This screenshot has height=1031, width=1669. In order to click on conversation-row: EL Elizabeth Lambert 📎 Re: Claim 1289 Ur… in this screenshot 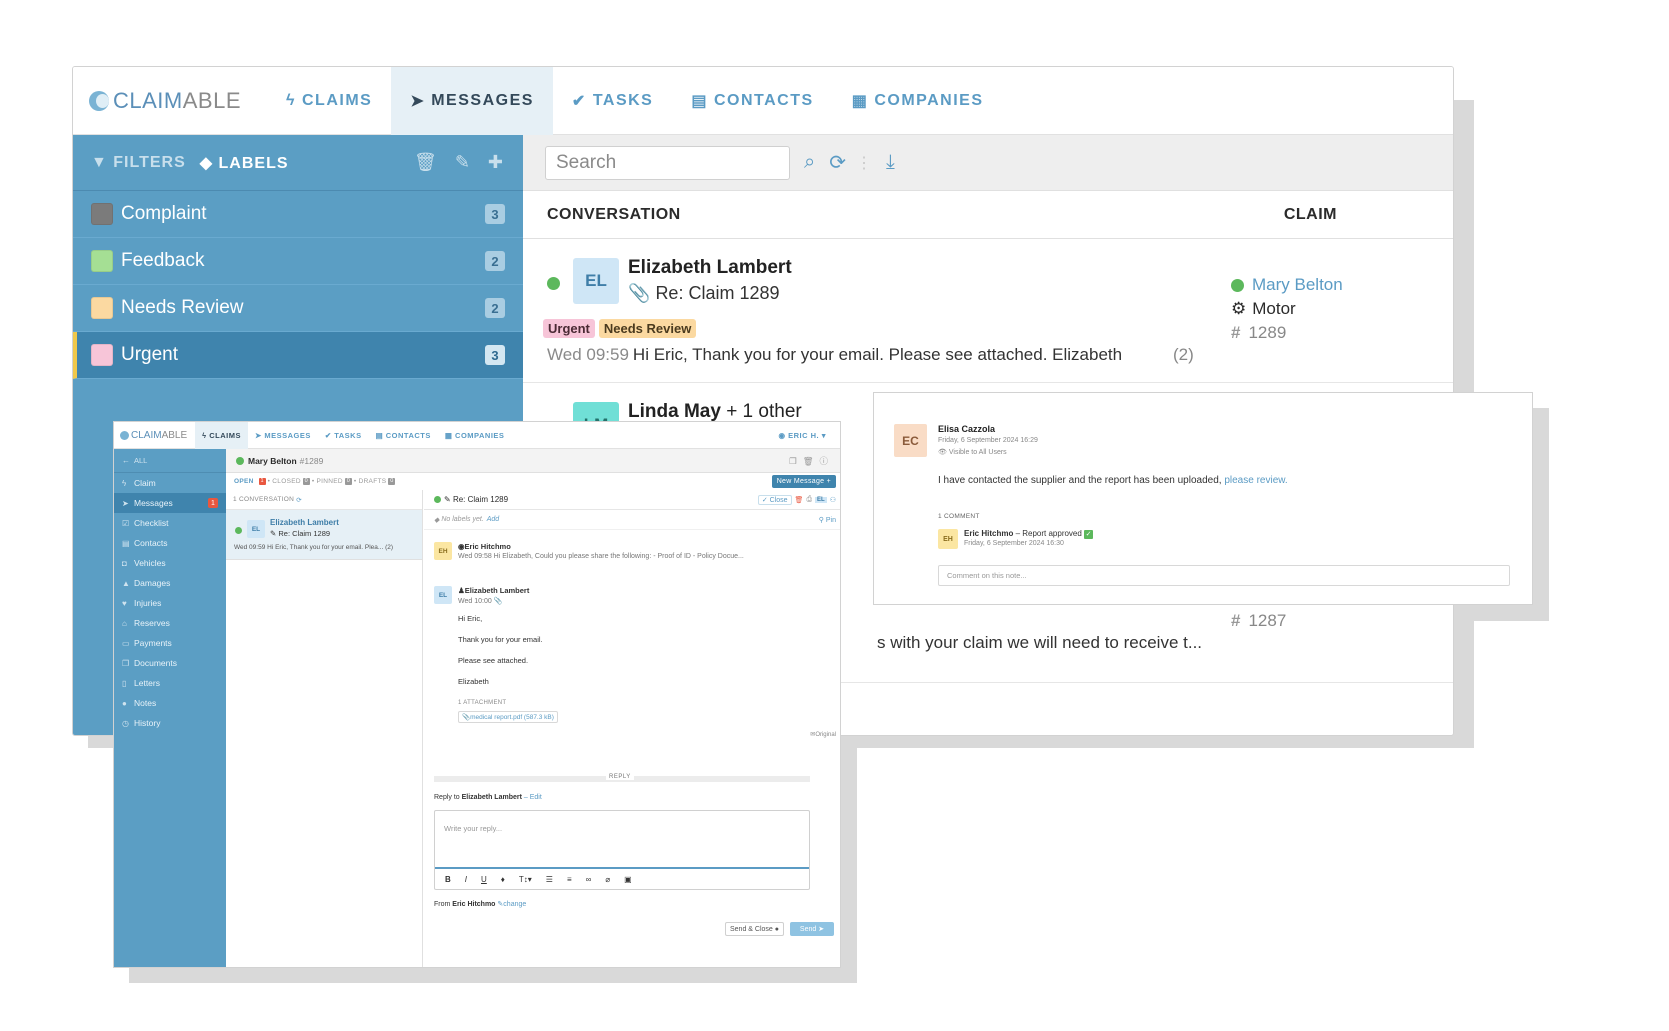, I will do `click(988, 311)`.